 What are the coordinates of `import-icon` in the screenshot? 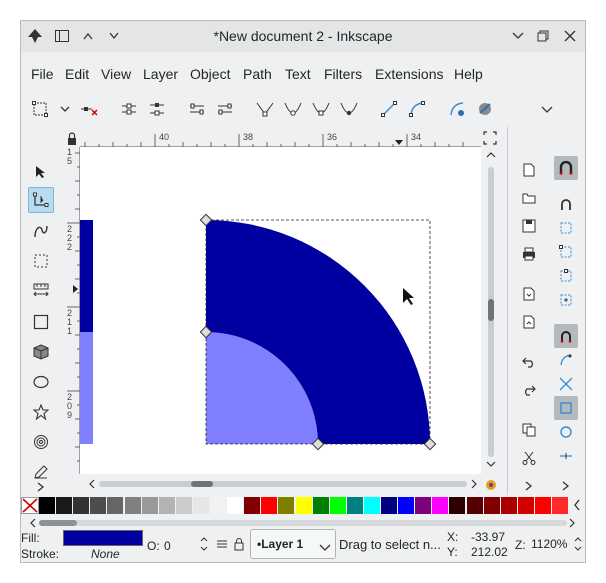 It's located at (529, 294).